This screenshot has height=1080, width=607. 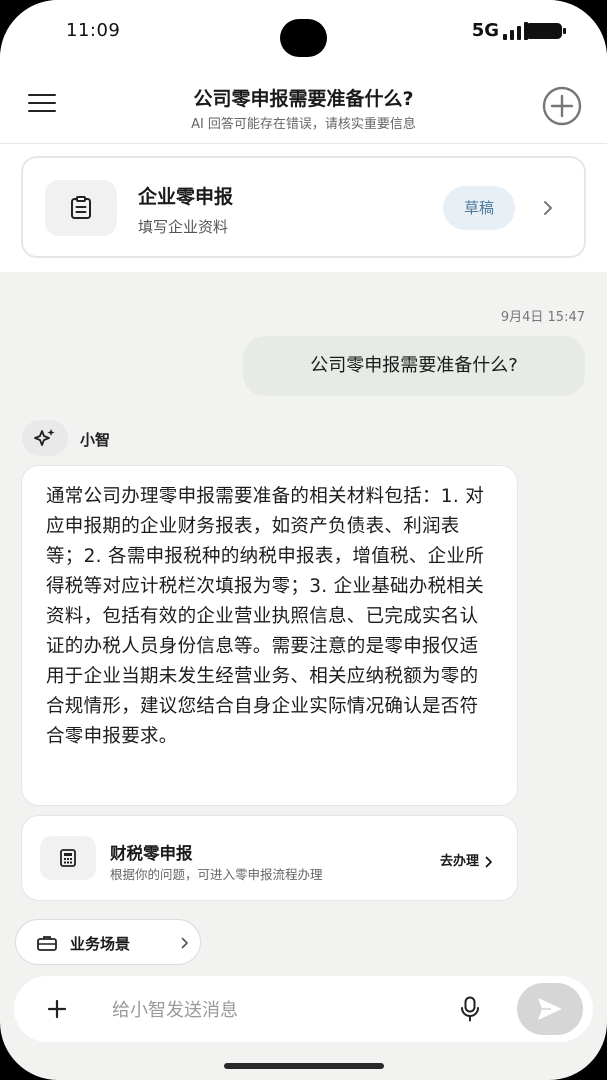 I want to click on go-handle-label: 去办理, so click(x=459, y=861).